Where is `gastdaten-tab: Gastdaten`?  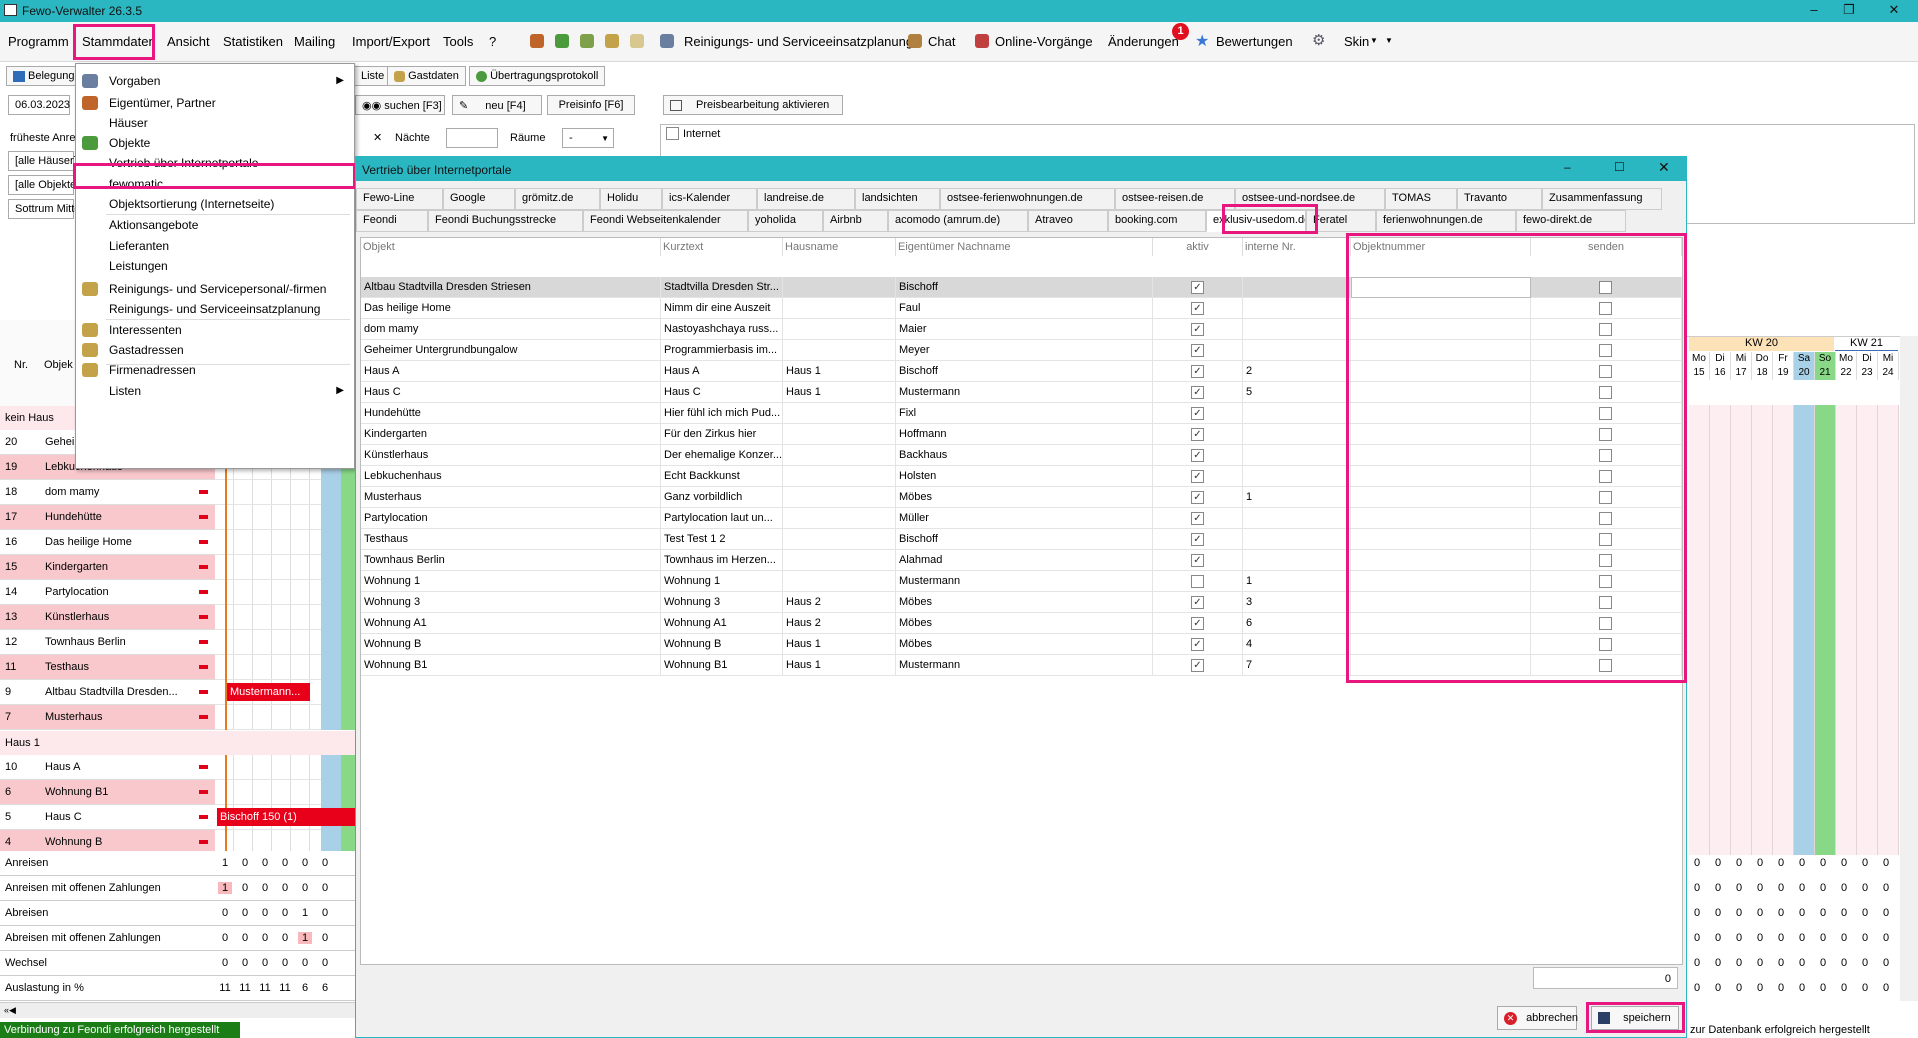 gastdaten-tab: Gastdaten is located at coordinates (426, 76).